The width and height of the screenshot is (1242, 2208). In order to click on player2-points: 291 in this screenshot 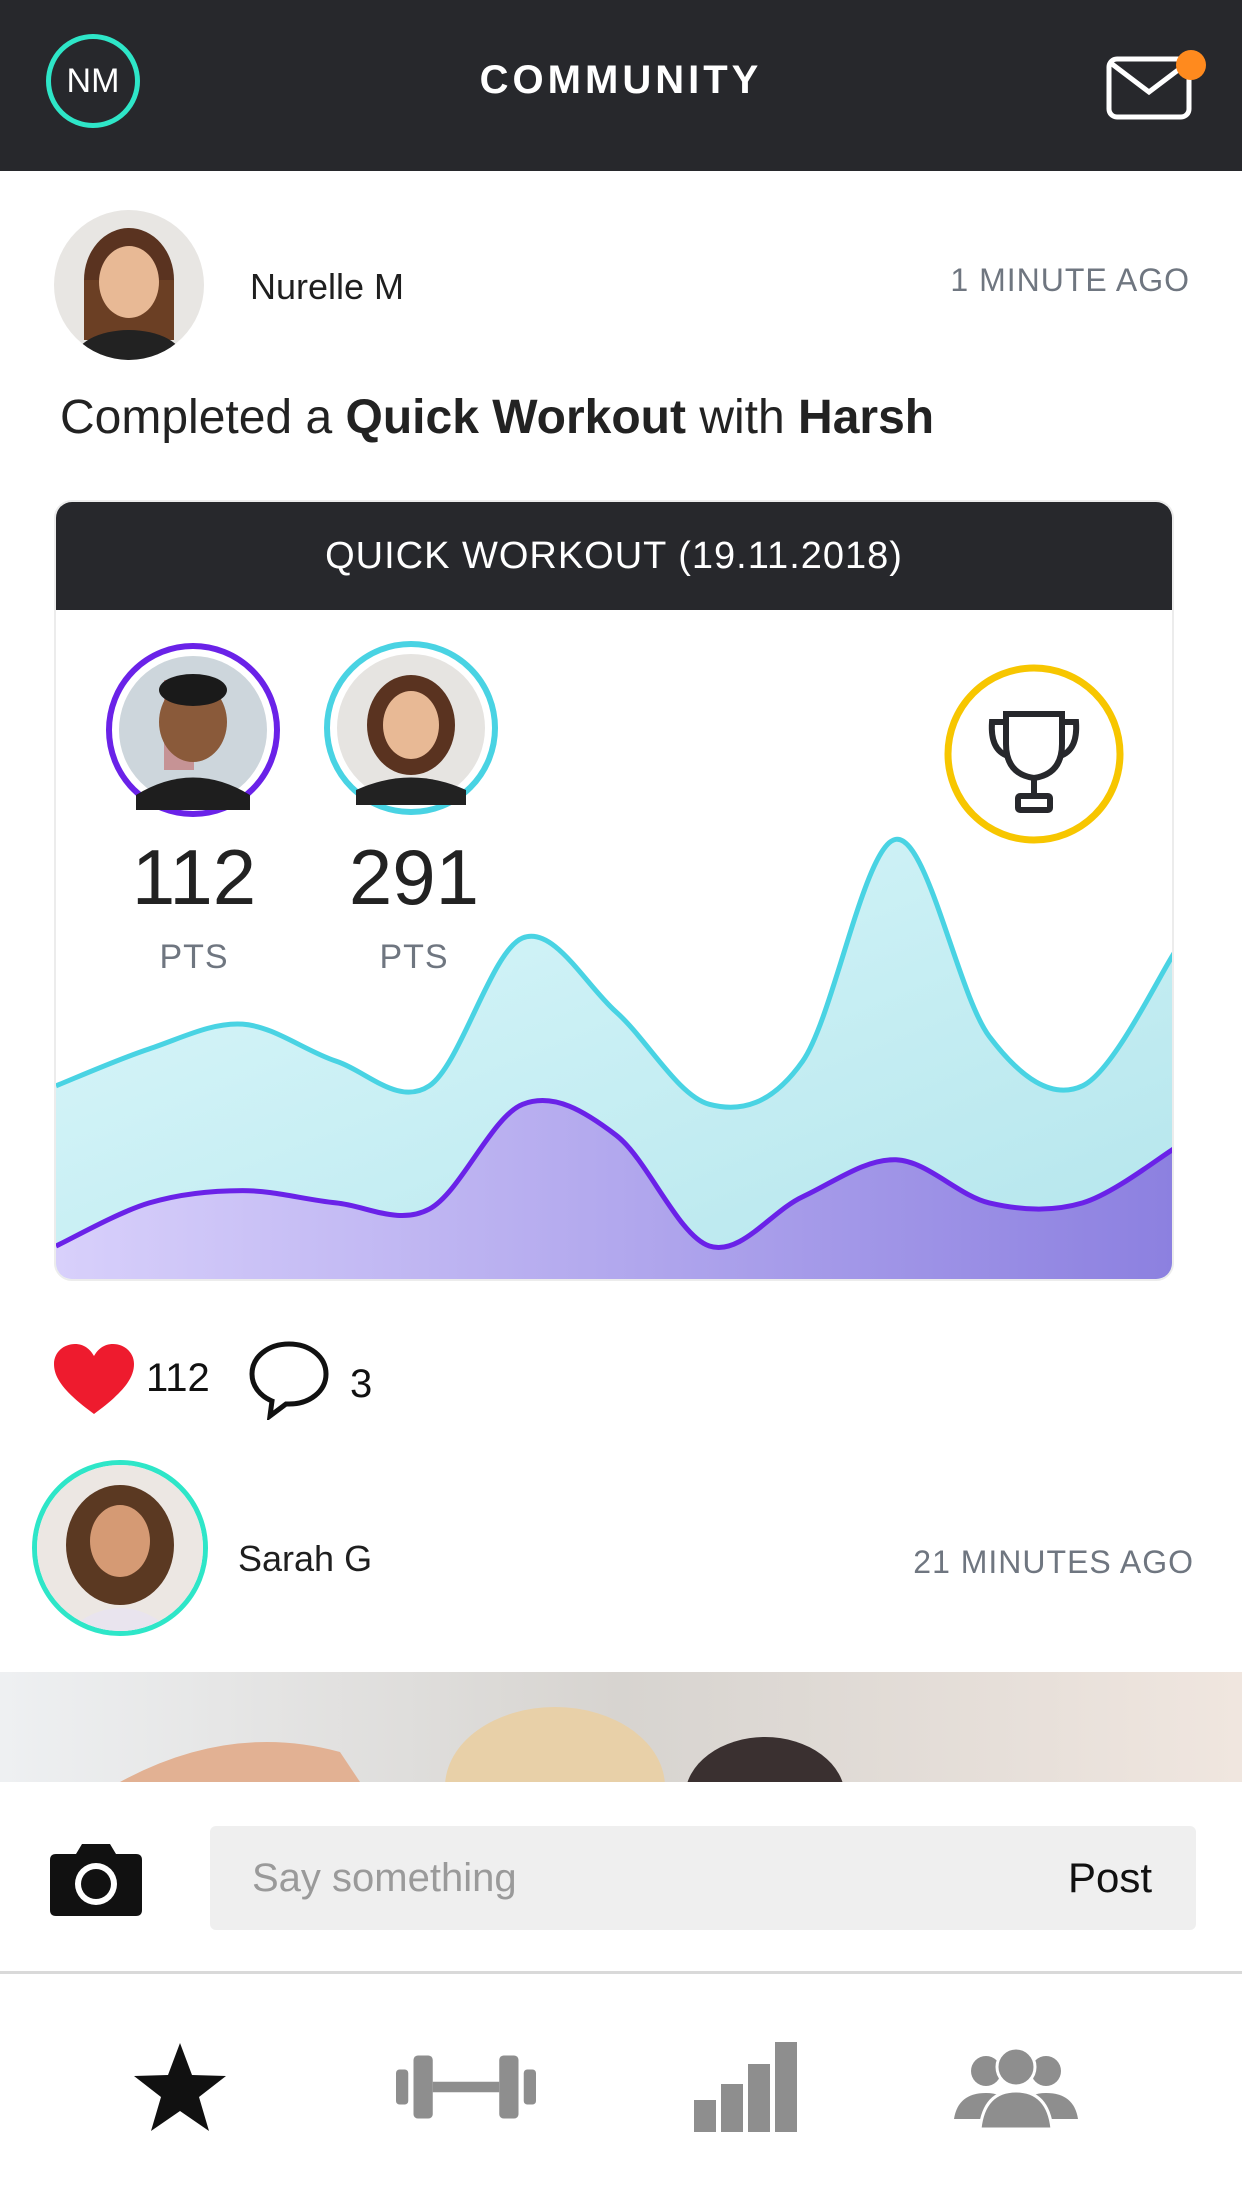, I will do `click(414, 877)`.